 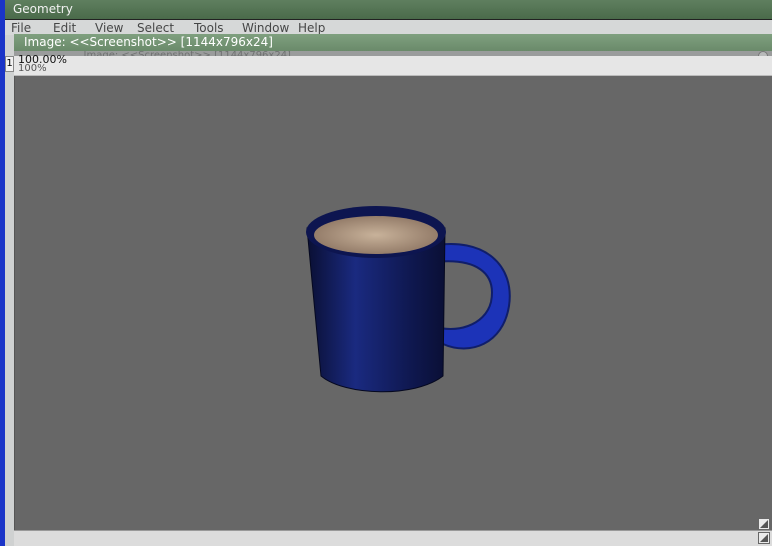 What do you see at coordinates (9, 64) in the screenshot?
I see `side-tab: 1` at bounding box center [9, 64].